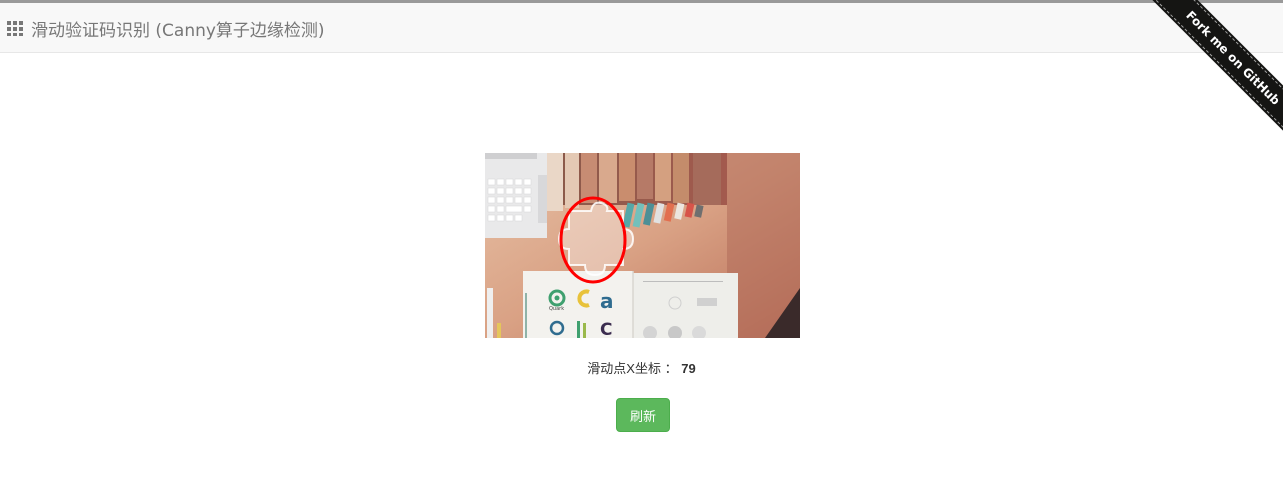 Image resolution: width=1283 pixels, height=491 pixels. What do you see at coordinates (632, 368) in the screenshot?
I see `x-coordinate-label: 滑动点X坐标 ：` at bounding box center [632, 368].